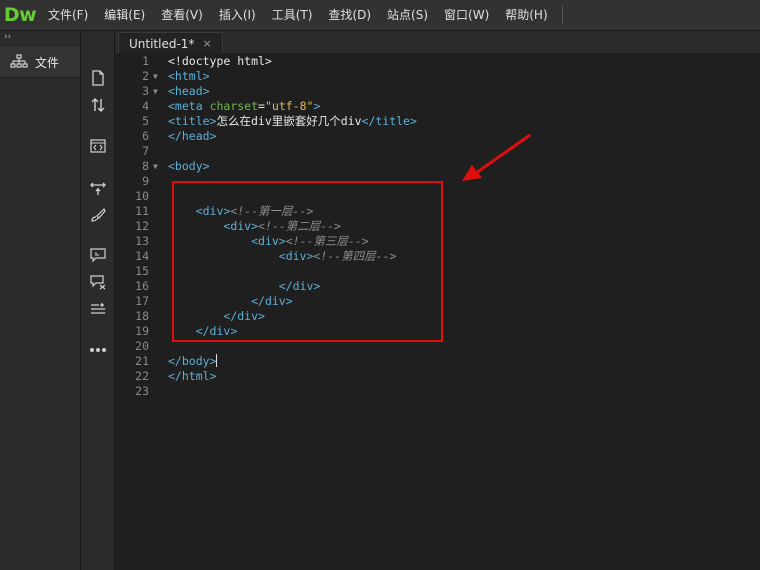 Image resolution: width=760 pixels, height=570 pixels. I want to click on code-line: 7, so click(437, 151).